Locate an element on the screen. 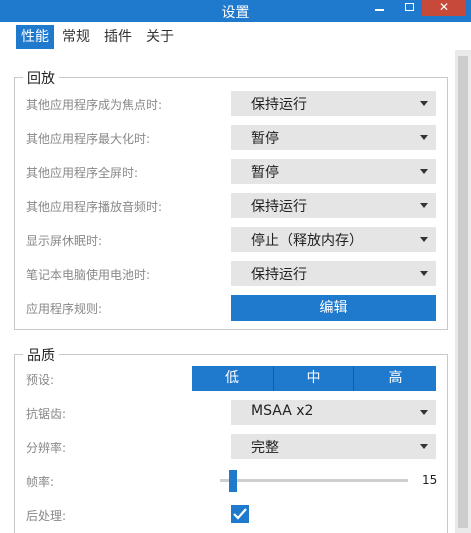  title-bar: 设置 ✕ is located at coordinates (235, 11).